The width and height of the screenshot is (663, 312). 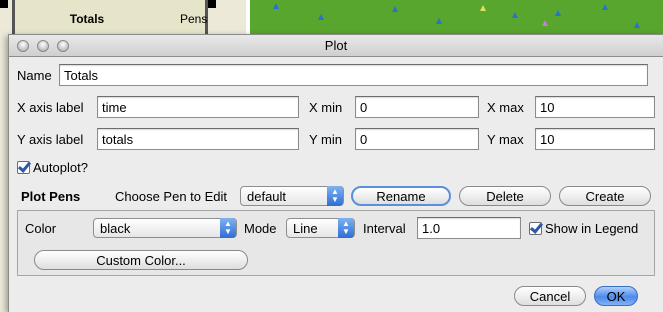 What do you see at coordinates (505, 139) in the screenshot?
I see `y-max-label: Y max` at bounding box center [505, 139].